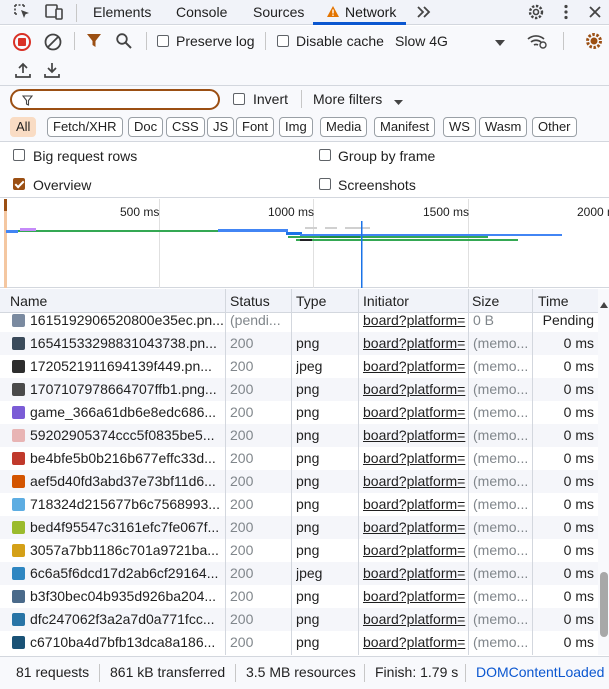  Describe the element at coordinates (19, 155) in the screenshot. I see `big-request-rows-checkbox` at that location.